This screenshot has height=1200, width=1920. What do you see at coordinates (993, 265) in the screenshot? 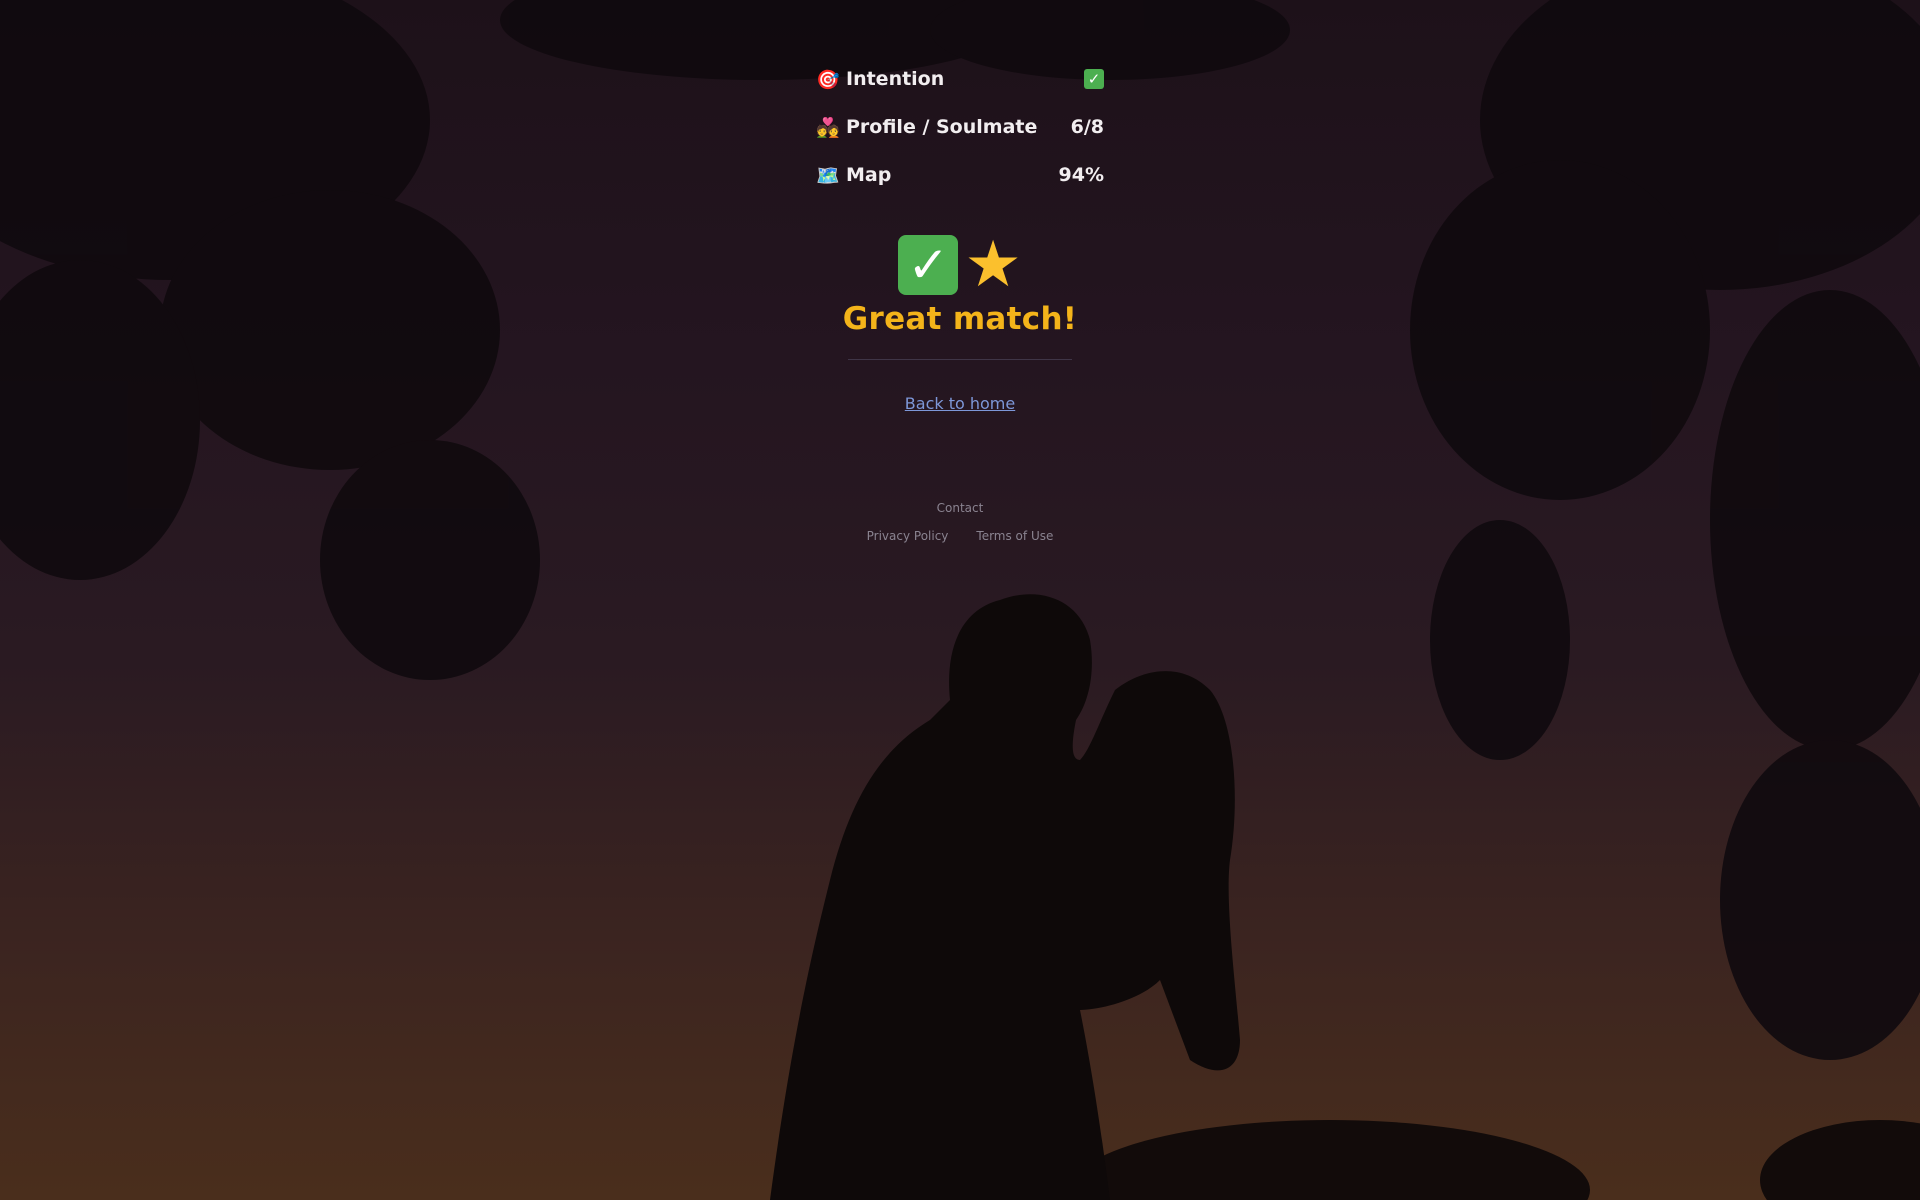
I see `star-icon: ★` at bounding box center [993, 265].